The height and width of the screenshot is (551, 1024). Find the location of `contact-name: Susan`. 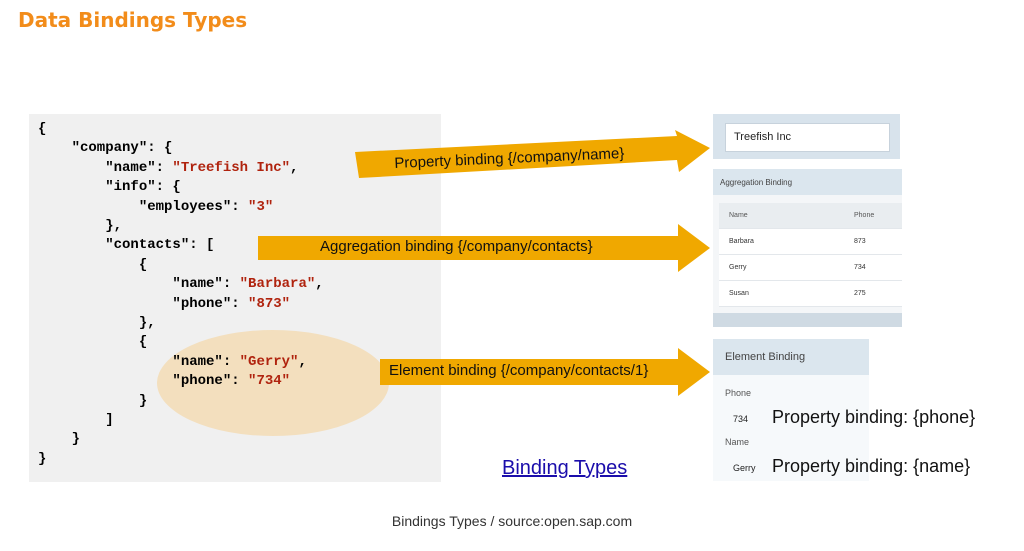

contact-name: Susan is located at coordinates (739, 293).